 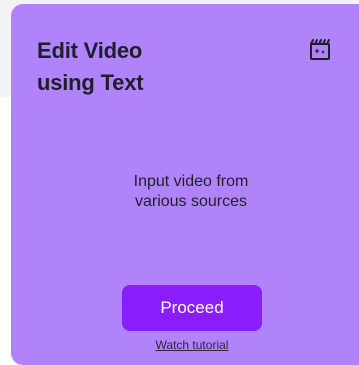 What do you see at coordinates (90, 82) in the screenshot?
I see `card-title-line-2: using Text` at bounding box center [90, 82].